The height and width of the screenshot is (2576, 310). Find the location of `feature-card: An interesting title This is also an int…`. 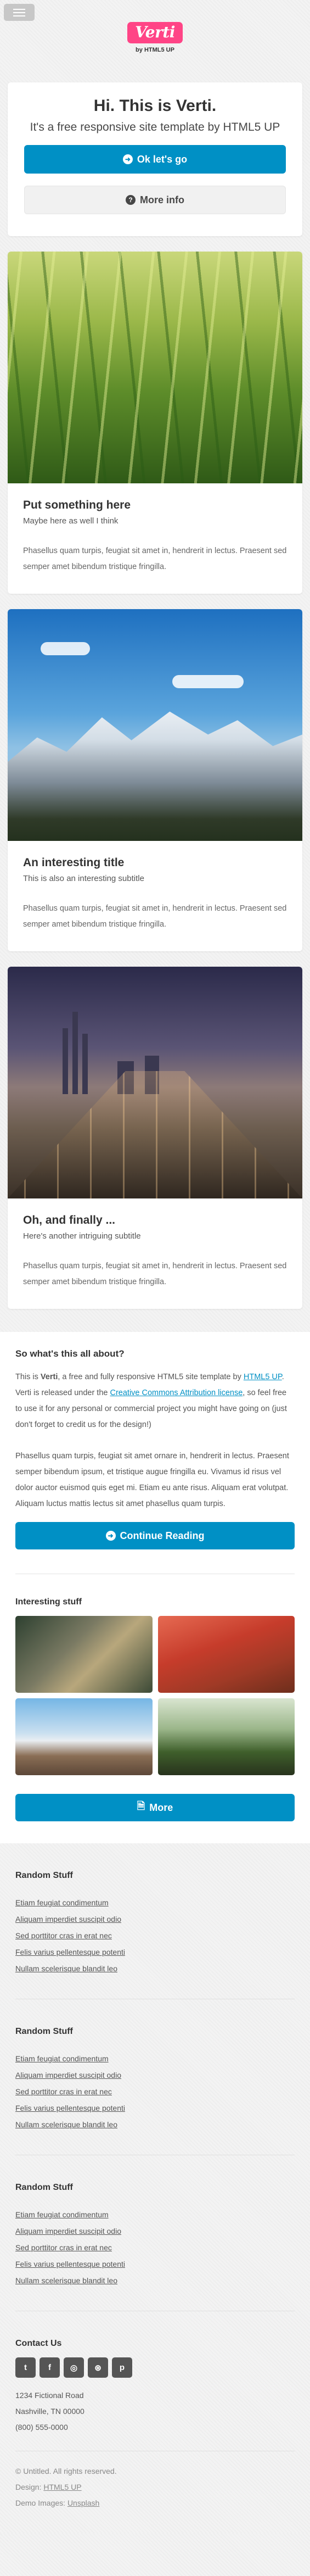

feature-card: An interesting title This is also an int… is located at coordinates (155, 780).